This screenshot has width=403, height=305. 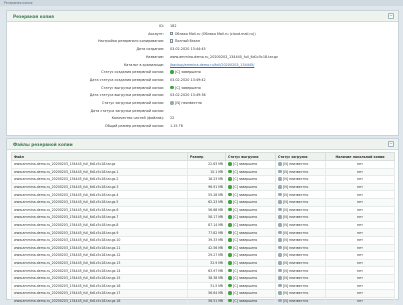 I want to click on file-size-cell: 77.82 Мб, so click(x=206, y=232).